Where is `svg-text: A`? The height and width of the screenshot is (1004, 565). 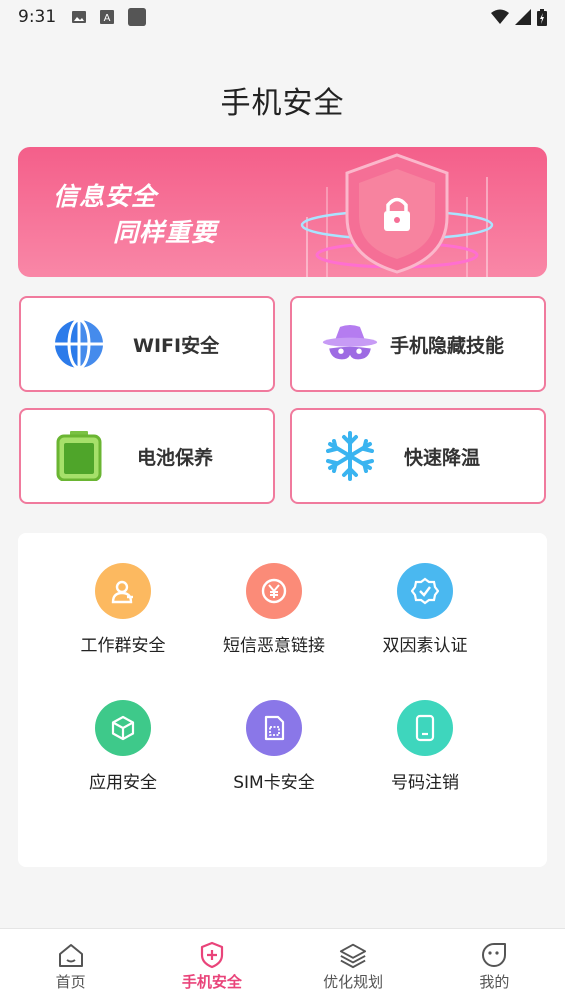 svg-text: A is located at coordinates (107, 18).